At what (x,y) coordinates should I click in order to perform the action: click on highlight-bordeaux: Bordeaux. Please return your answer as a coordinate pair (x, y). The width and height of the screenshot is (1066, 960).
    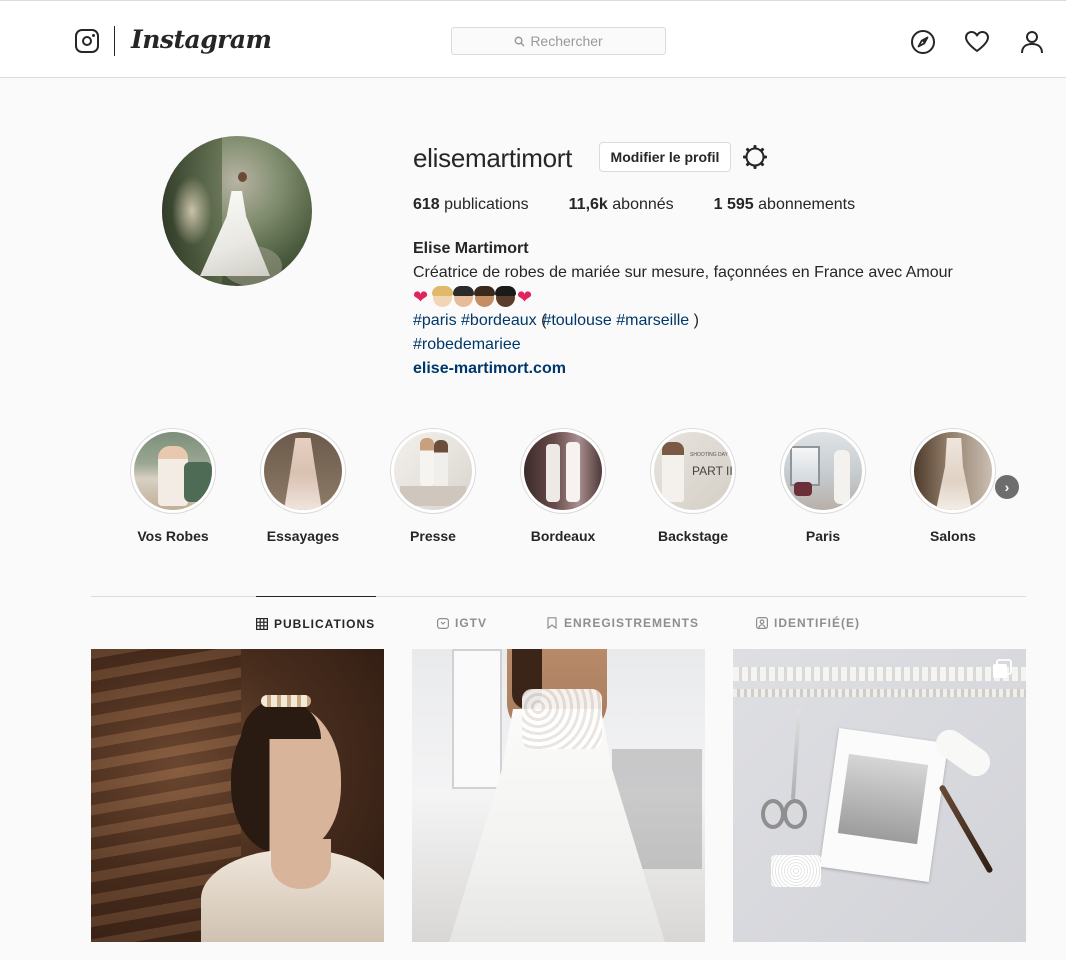
    Looking at the image, I should click on (563, 486).